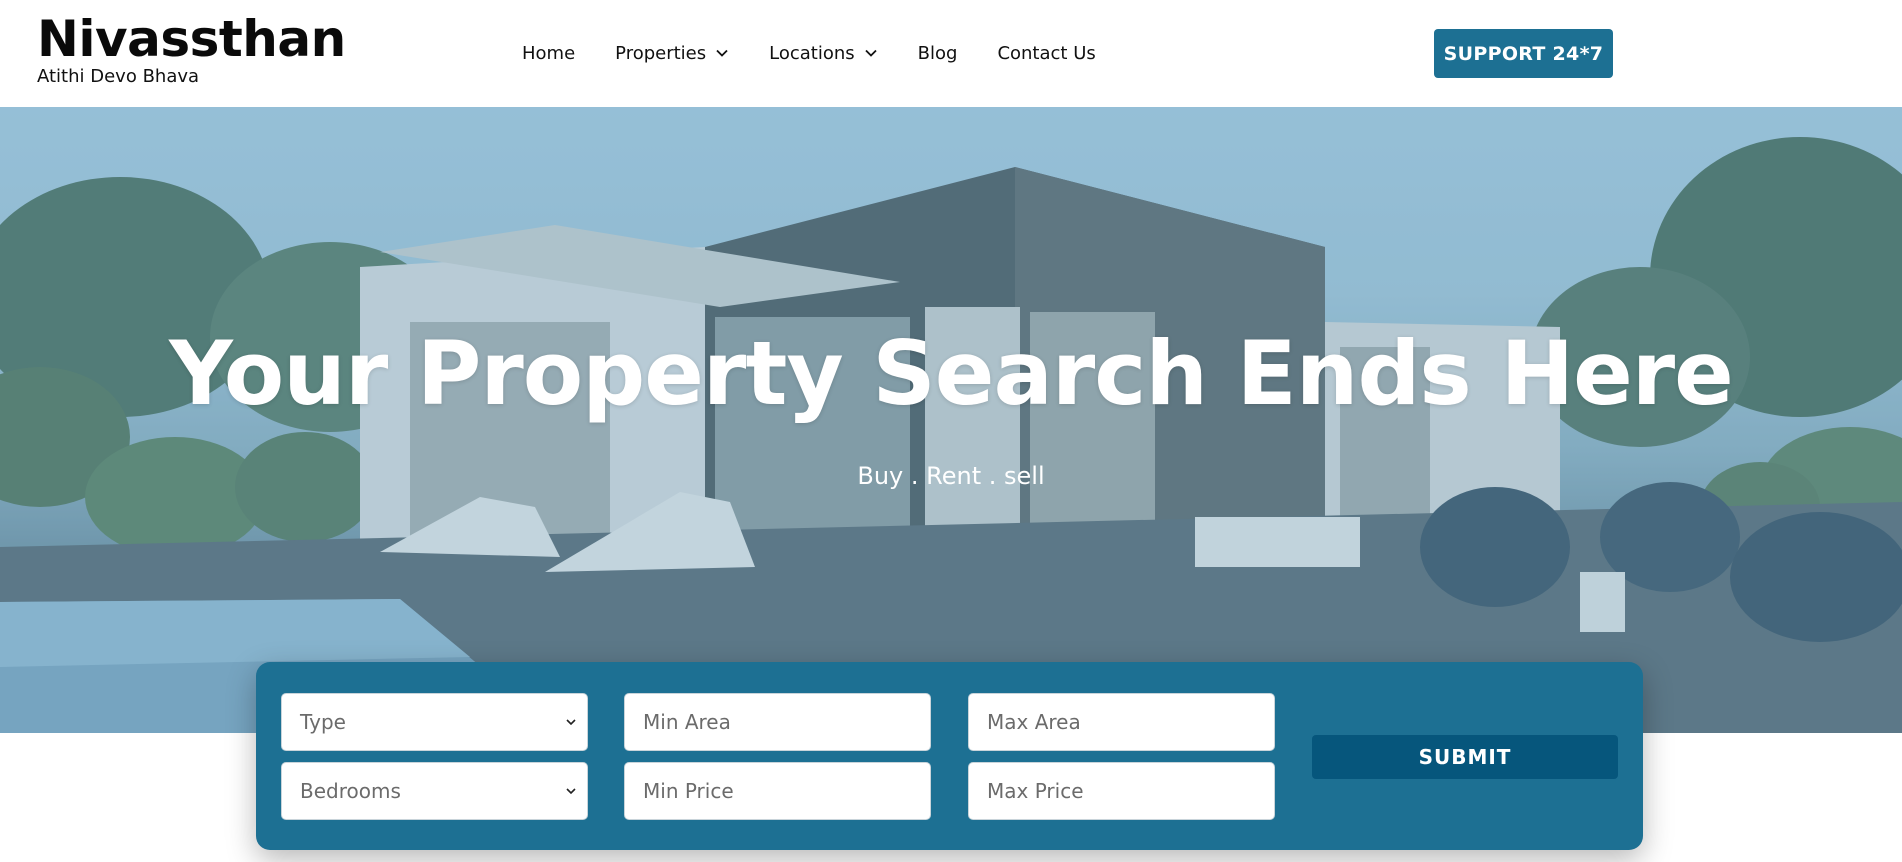  Describe the element at coordinates (1035, 791) in the screenshot. I see `max-price-placeholder: Max Price` at that location.